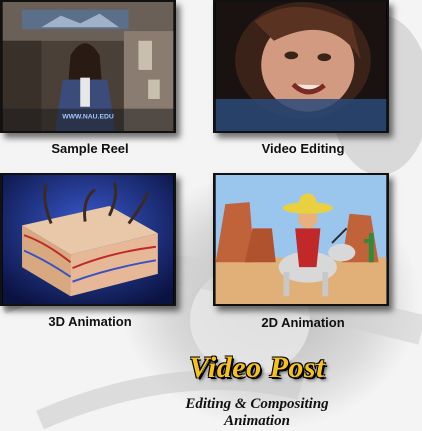 The height and width of the screenshot is (431, 422). I want to click on sample-reel-video-frame: WWW.NAU.EDU, so click(88, 66).